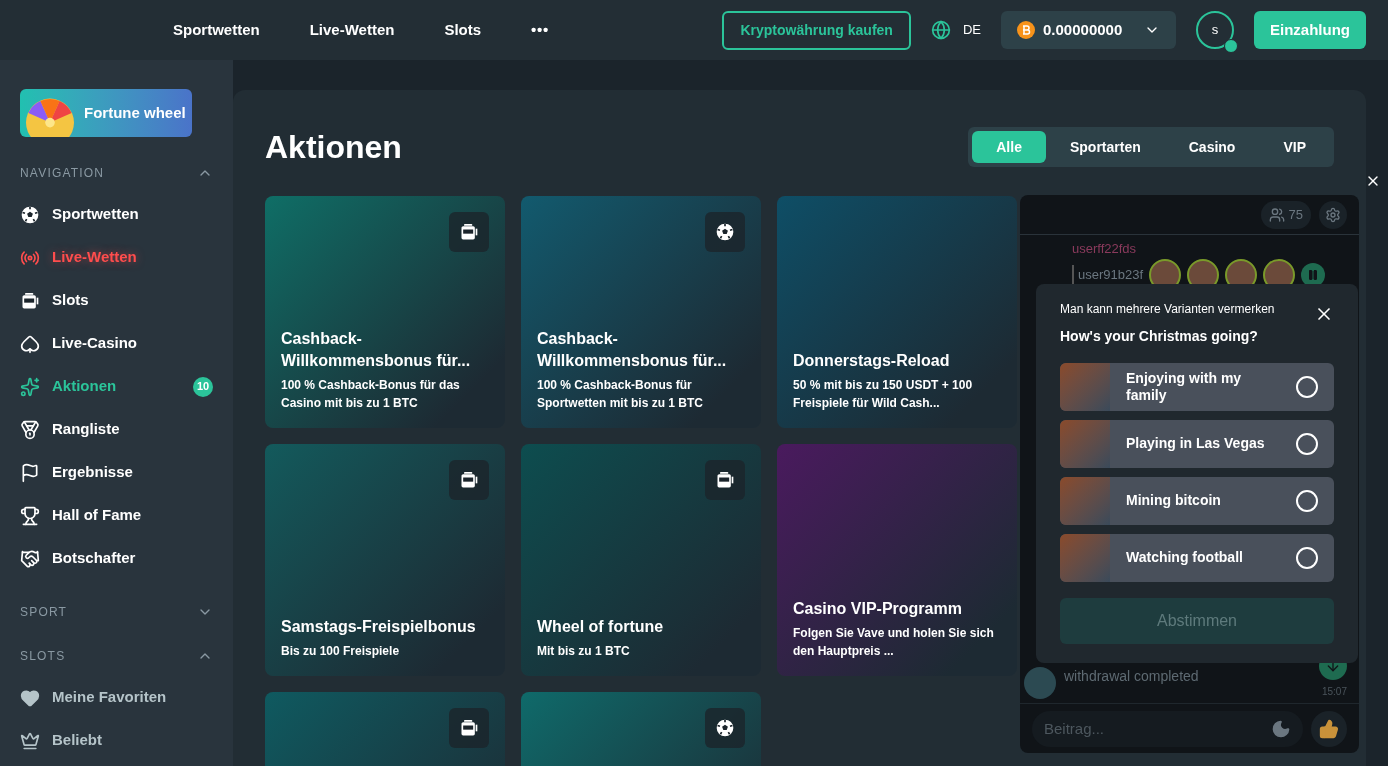  I want to click on promo-title: Casino VIP-Programm, so click(878, 609).